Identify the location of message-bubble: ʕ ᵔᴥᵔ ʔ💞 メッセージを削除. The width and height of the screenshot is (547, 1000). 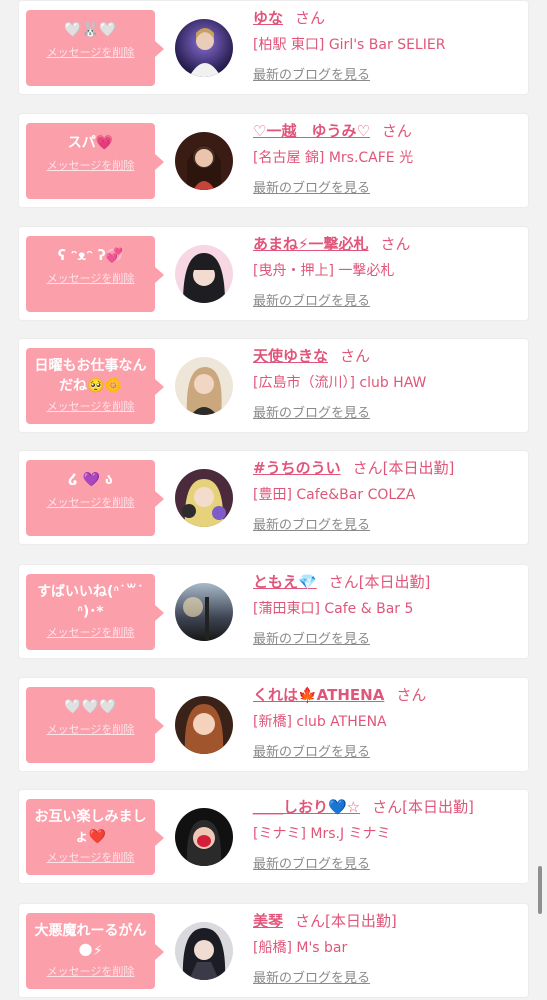
(95, 274).